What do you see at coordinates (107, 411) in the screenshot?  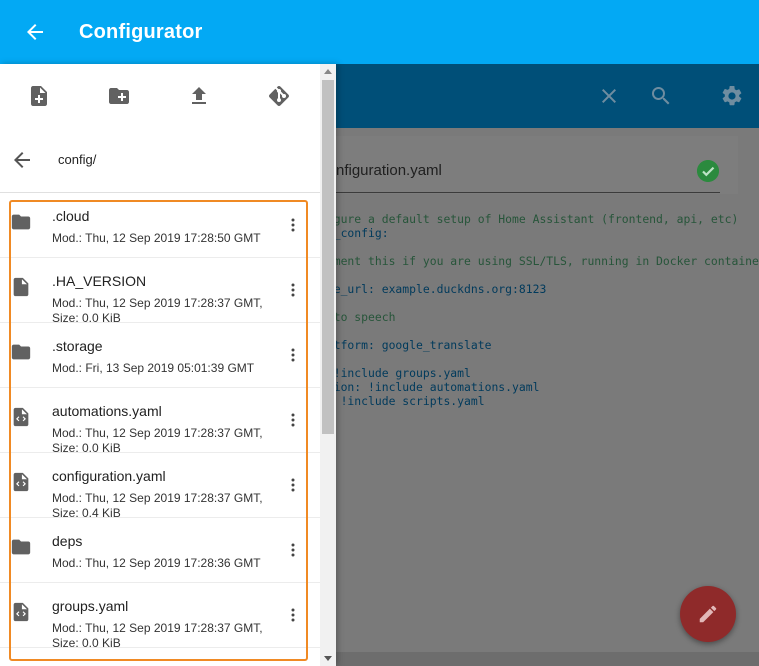 I see `file-name: automations.yaml` at bounding box center [107, 411].